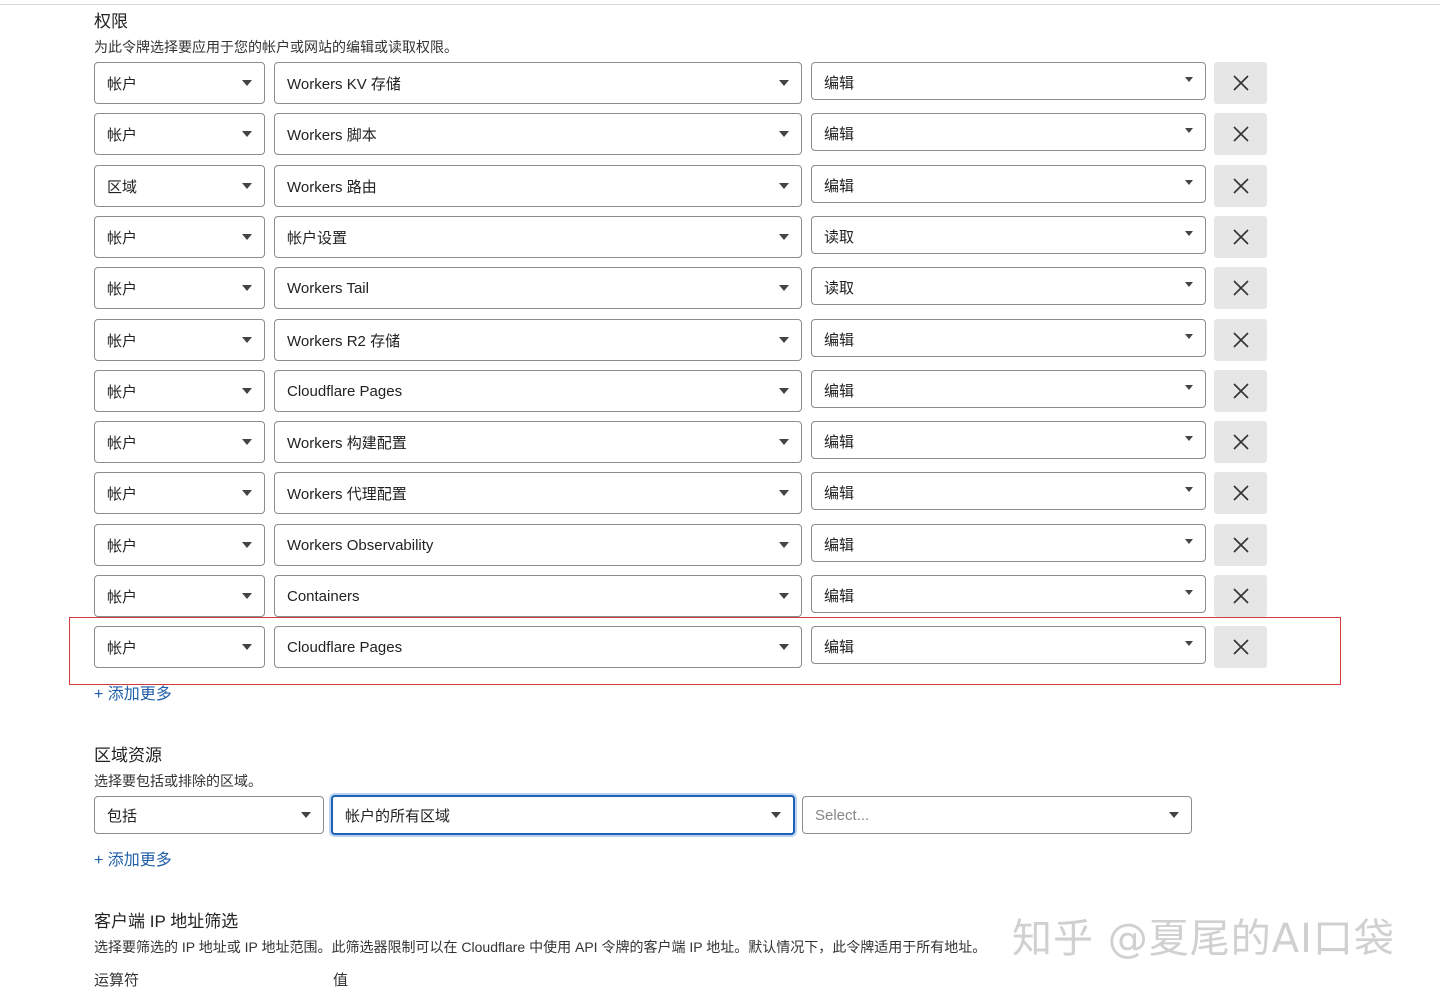 The image size is (1440, 992). I want to click on resource-select: Workers Tail, so click(538, 288).